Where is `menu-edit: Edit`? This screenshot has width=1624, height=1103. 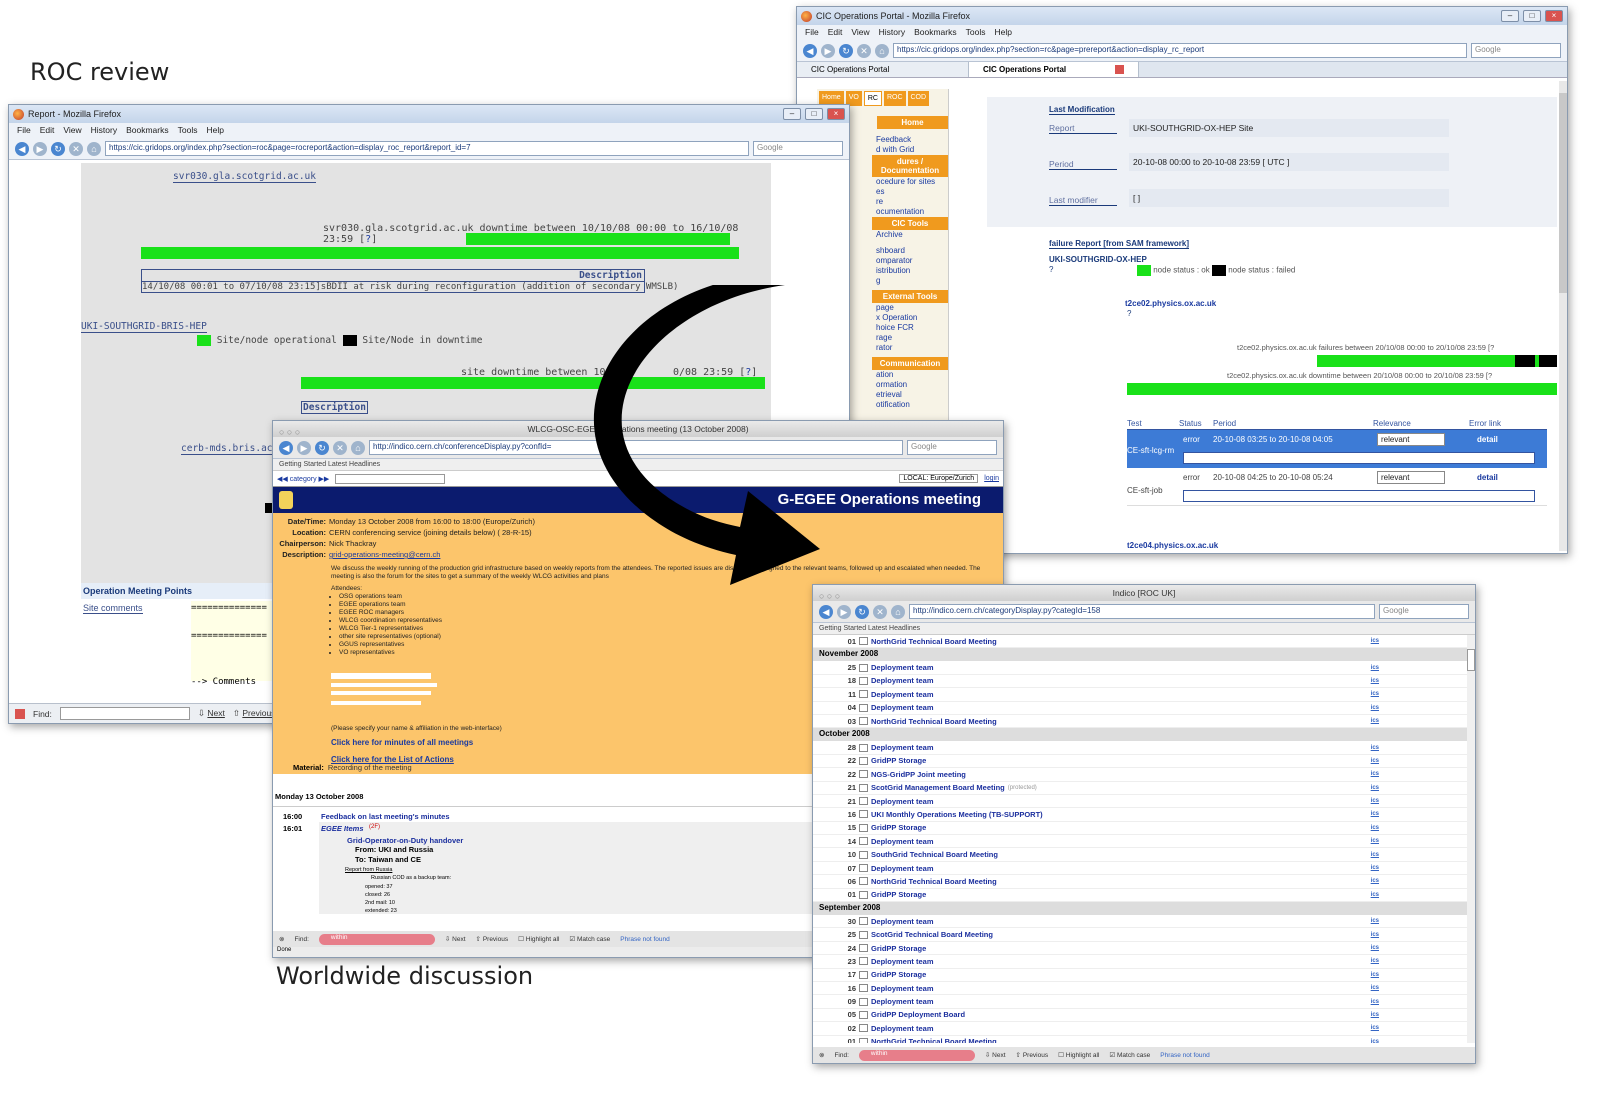 menu-edit: Edit is located at coordinates (47, 130).